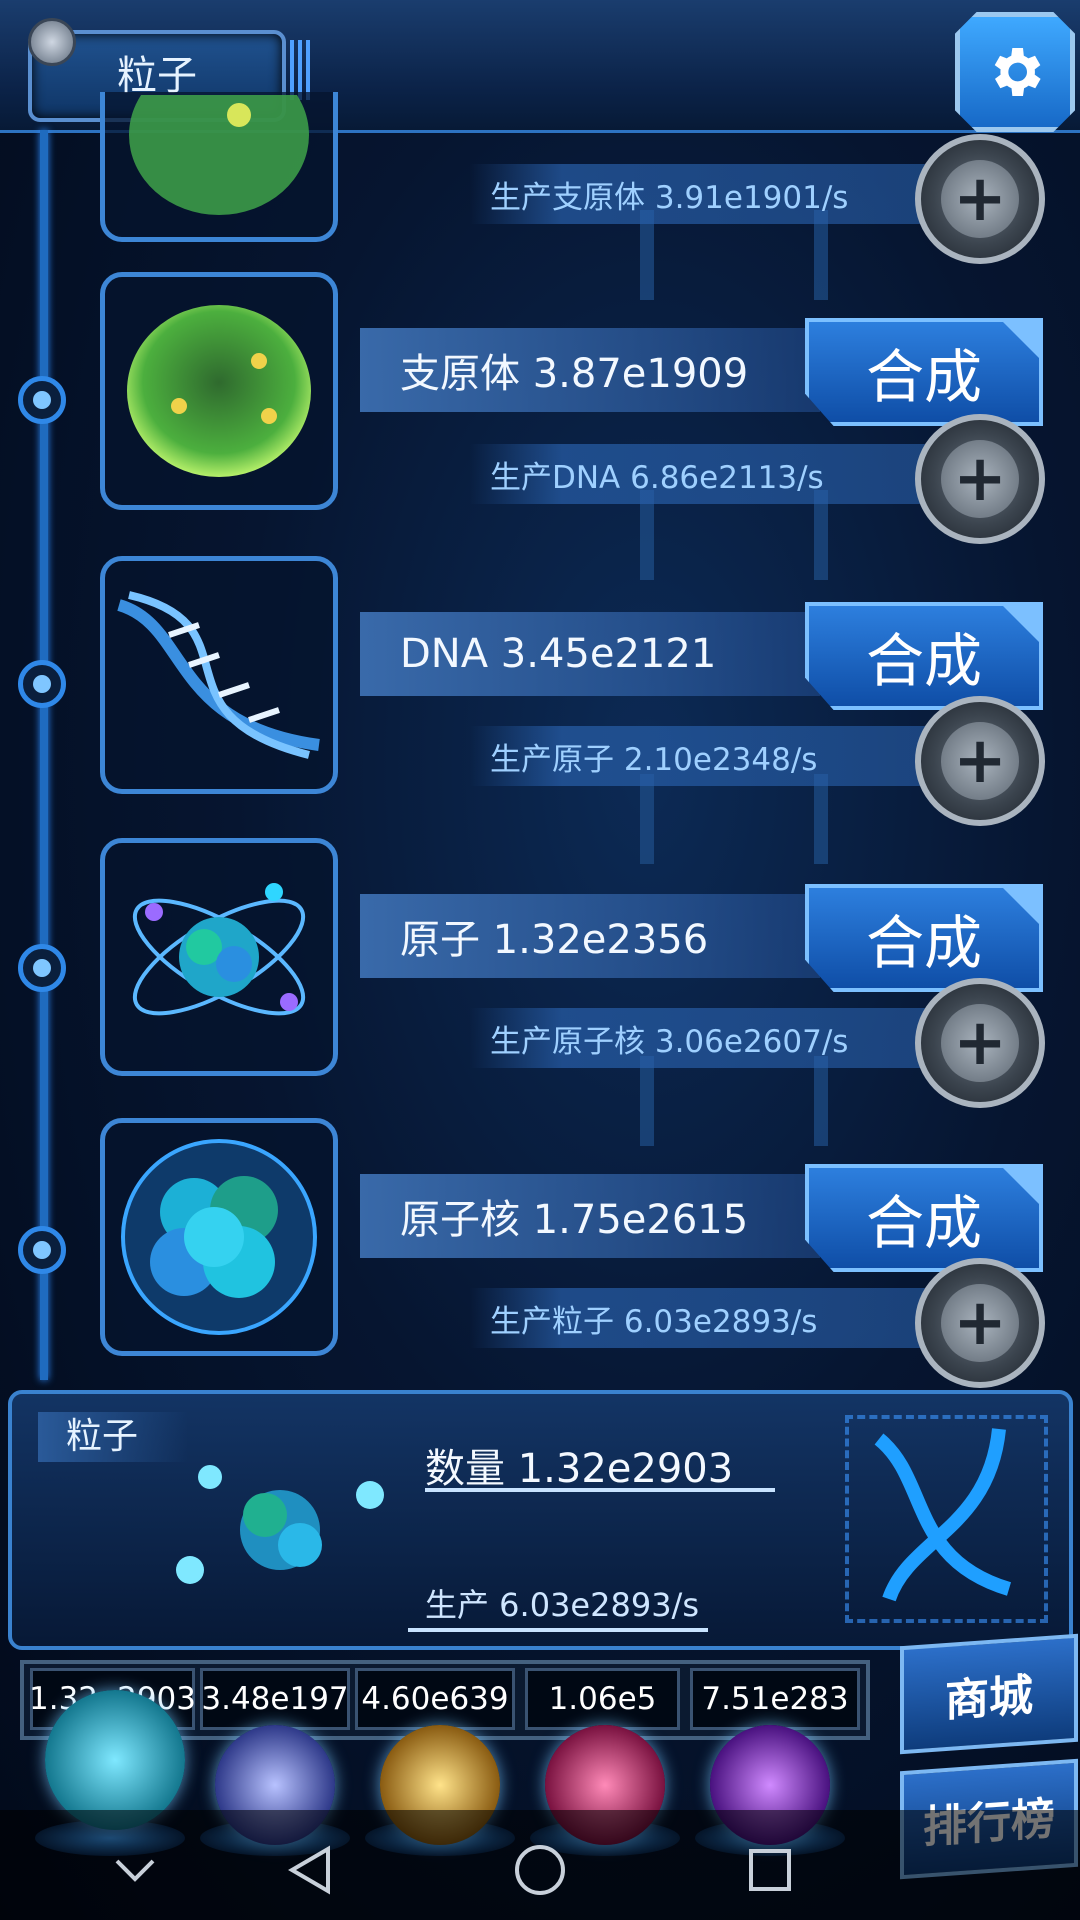 This screenshot has height=1920, width=1080. What do you see at coordinates (562, 1605) in the screenshot?
I see `production-rate-label: 生产 6.03e2893/s` at bounding box center [562, 1605].